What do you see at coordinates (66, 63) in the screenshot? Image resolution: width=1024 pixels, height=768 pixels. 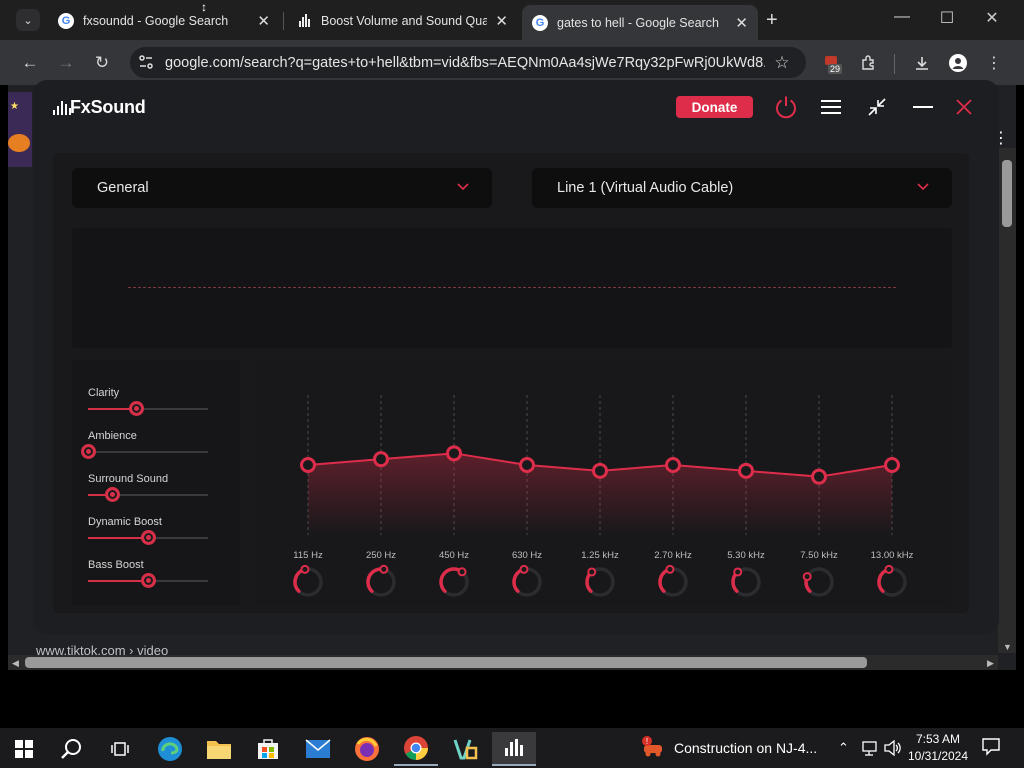 I see `forward-button: →` at bounding box center [66, 63].